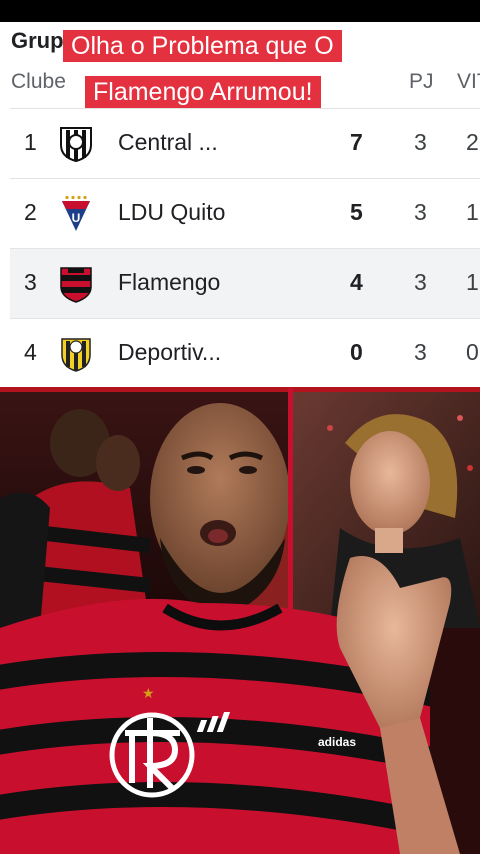 The image size is (480, 854). I want to click on deportivo-crest-icon, so click(76, 355).